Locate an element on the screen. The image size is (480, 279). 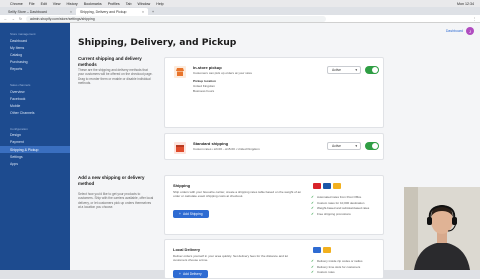
add-delivery-button: + Add Delivery is located at coordinates (190, 274).